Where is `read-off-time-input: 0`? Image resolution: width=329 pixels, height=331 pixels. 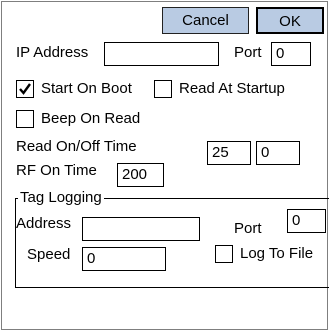
read-off-time-input: 0 is located at coordinates (278, 153).